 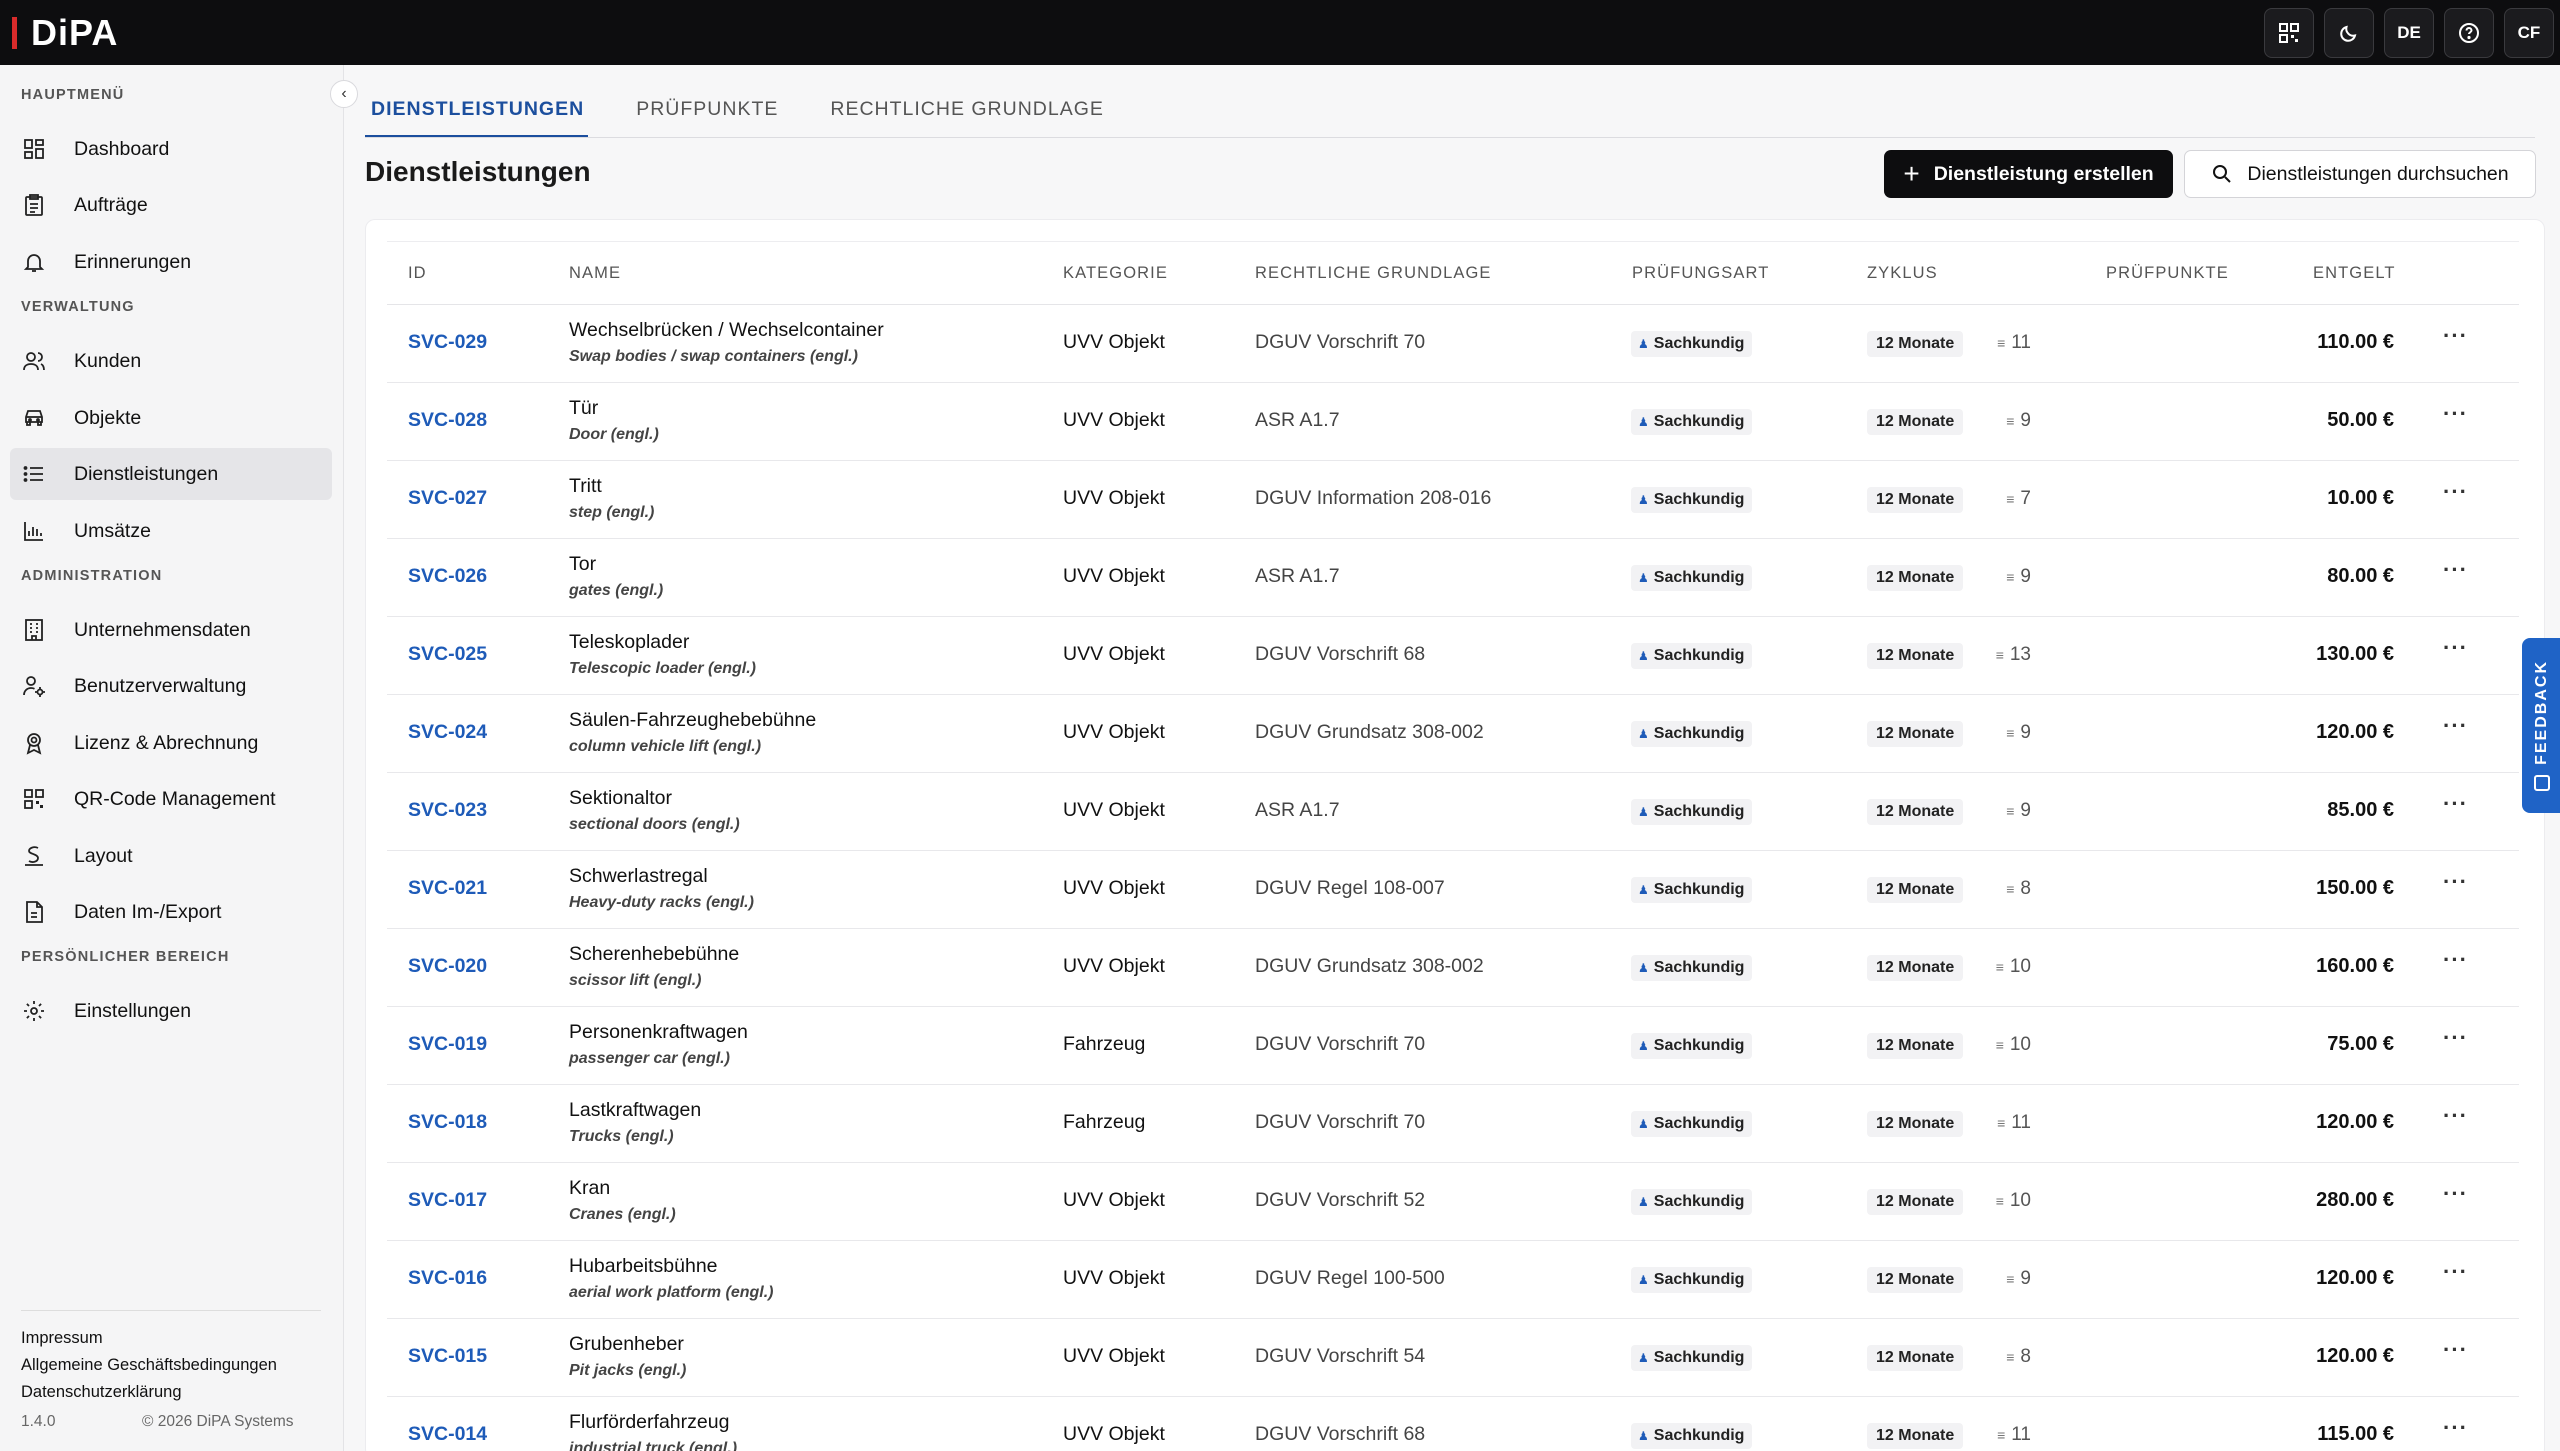 What do you see at coordinates (447, 576) in the screenshot?
I see `service-id-link: SVC-026` at bounding box center [447, 576].